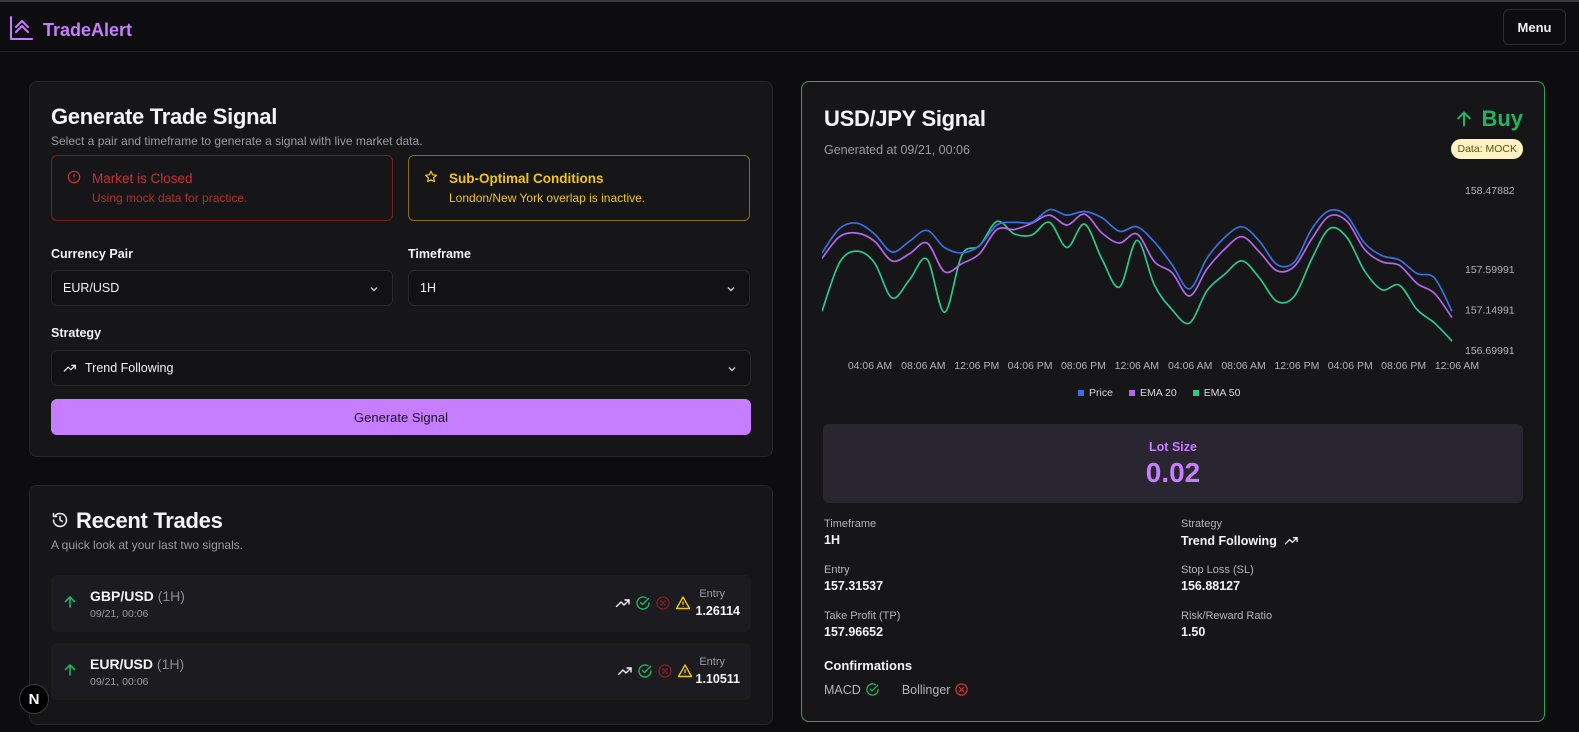 Image resolution: width=1579 pixels, height=732 pixels. I want to click on alert-body: London/New York overlap is inactive., so click(547, 198).